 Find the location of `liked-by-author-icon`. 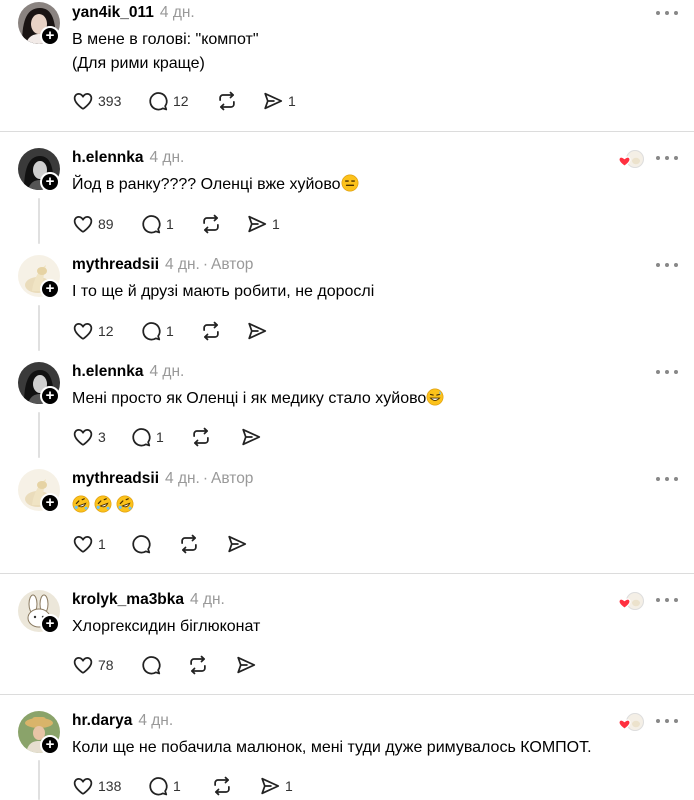

liked-by-author-icon is located at coordinates (631, 601).